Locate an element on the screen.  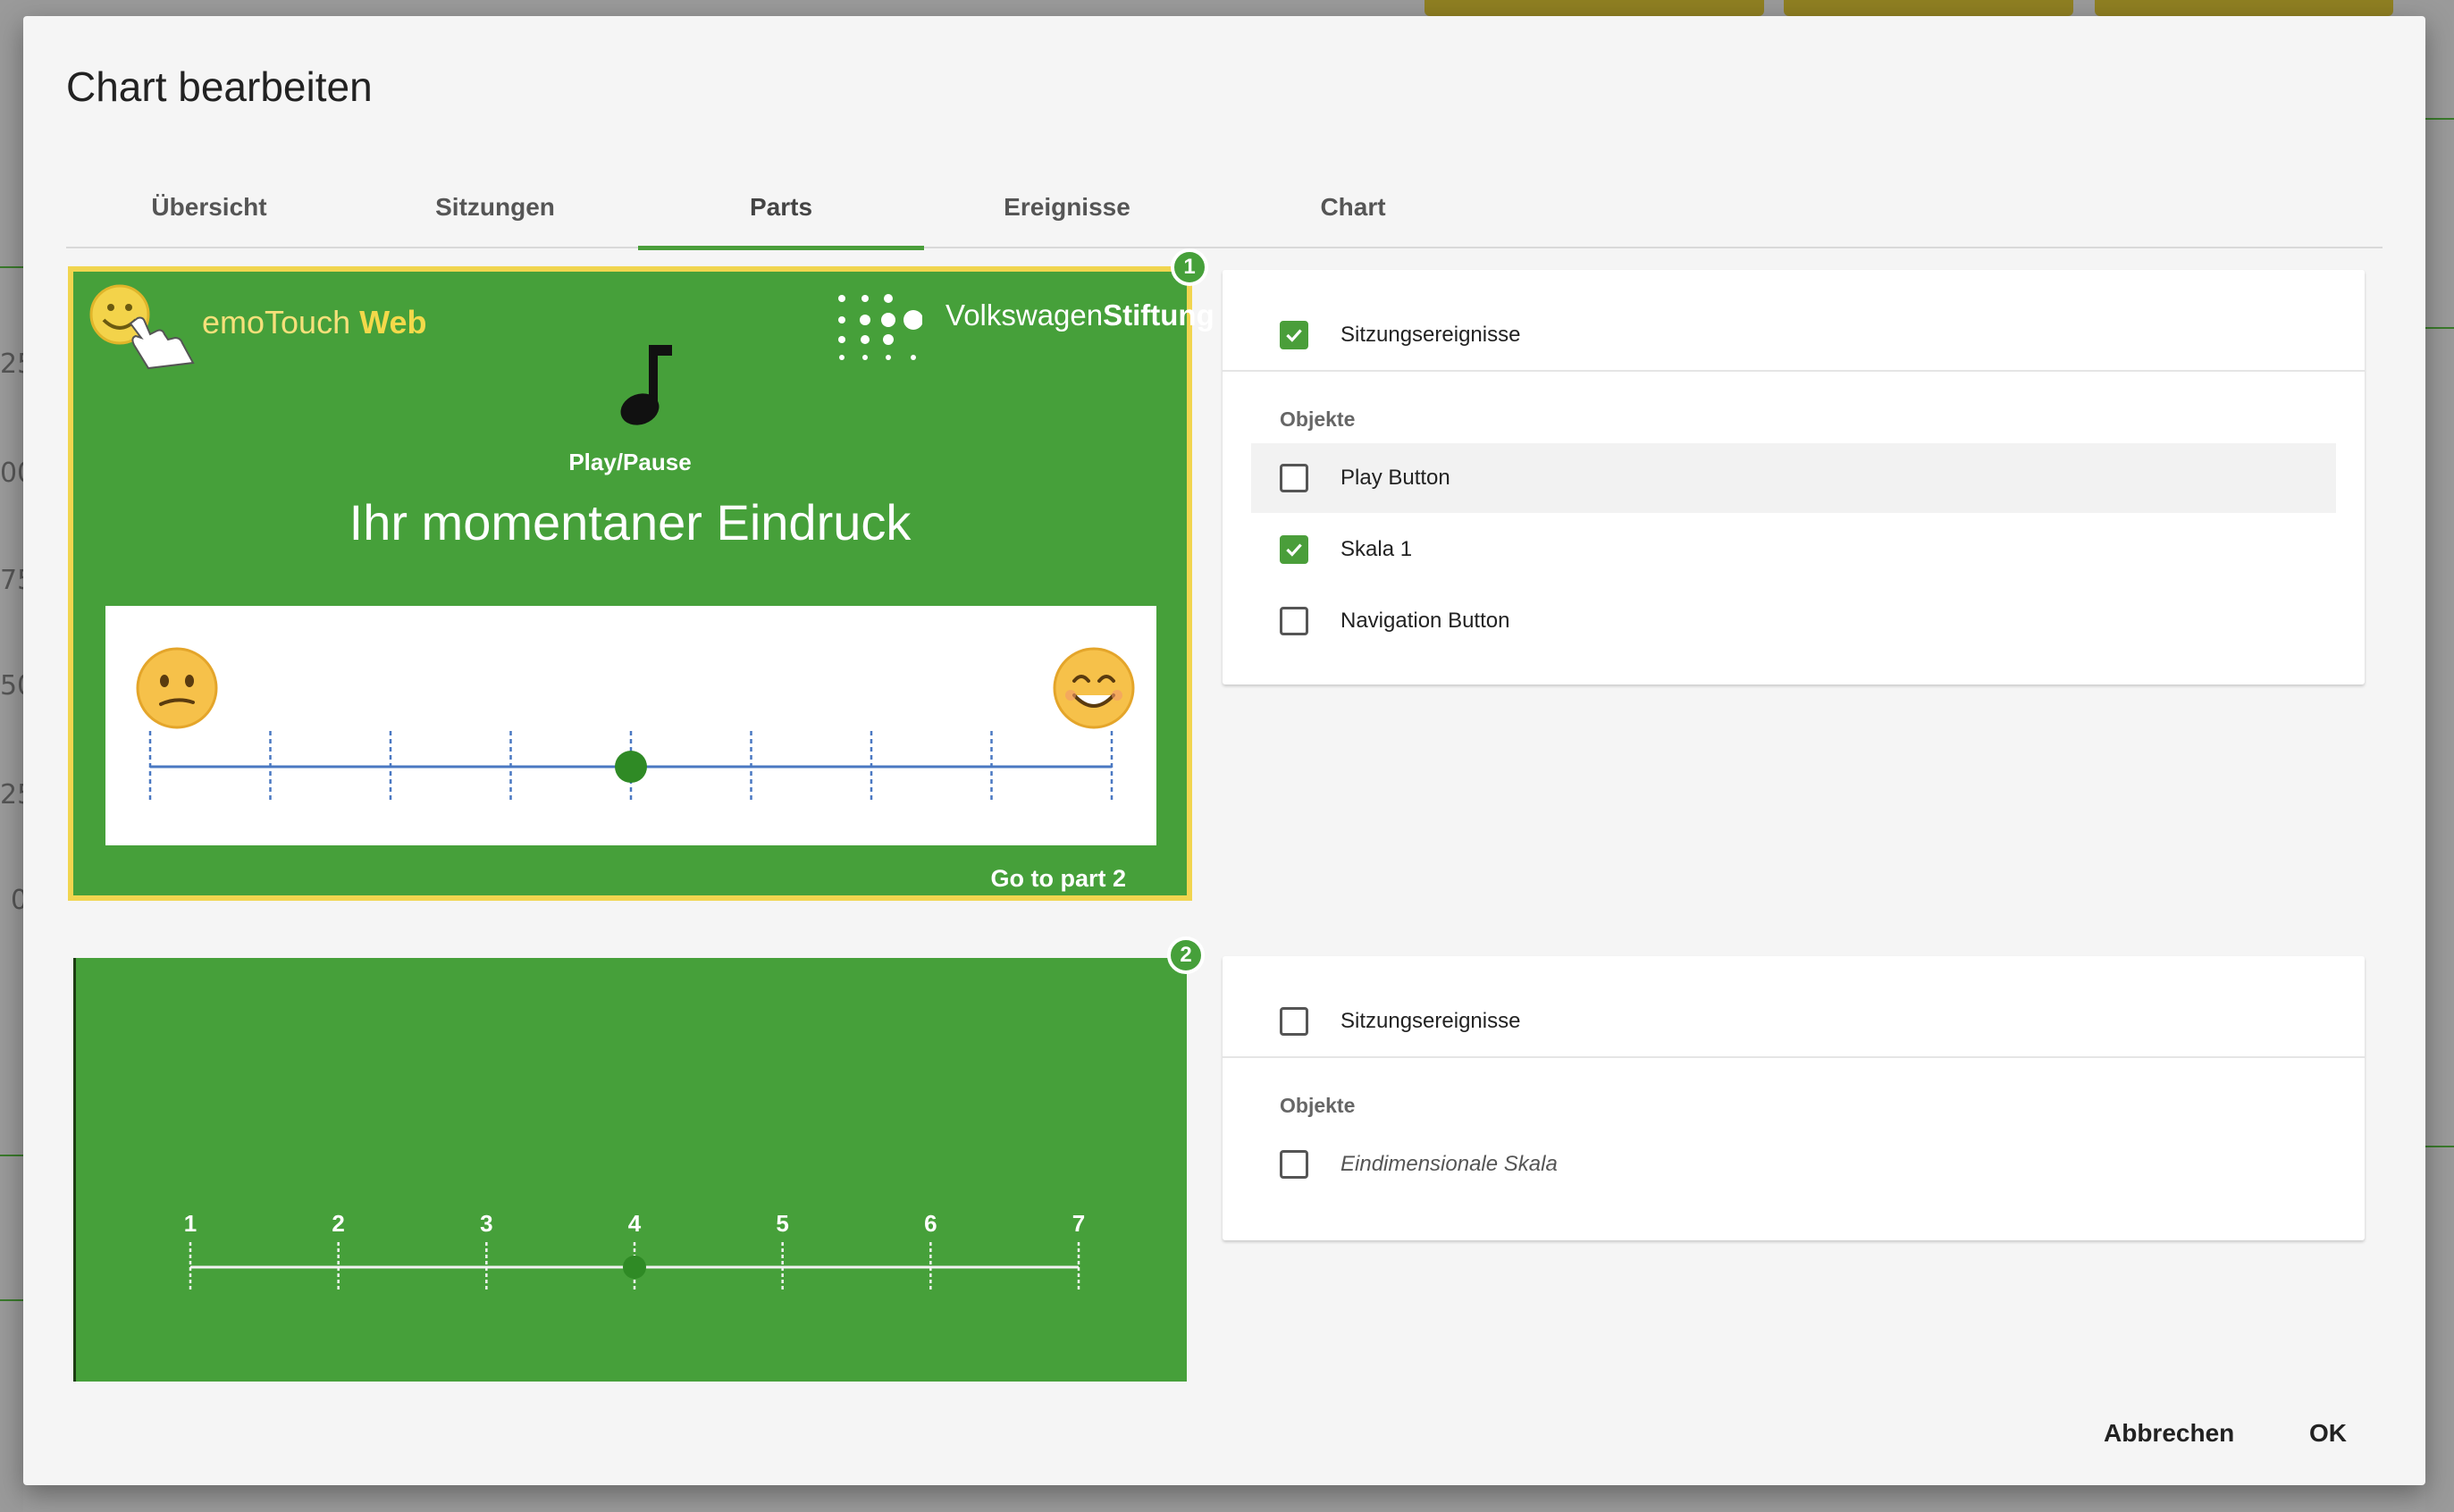
part-headline: Ihr momentaner Eindruck is located at coordinates (630, 522).